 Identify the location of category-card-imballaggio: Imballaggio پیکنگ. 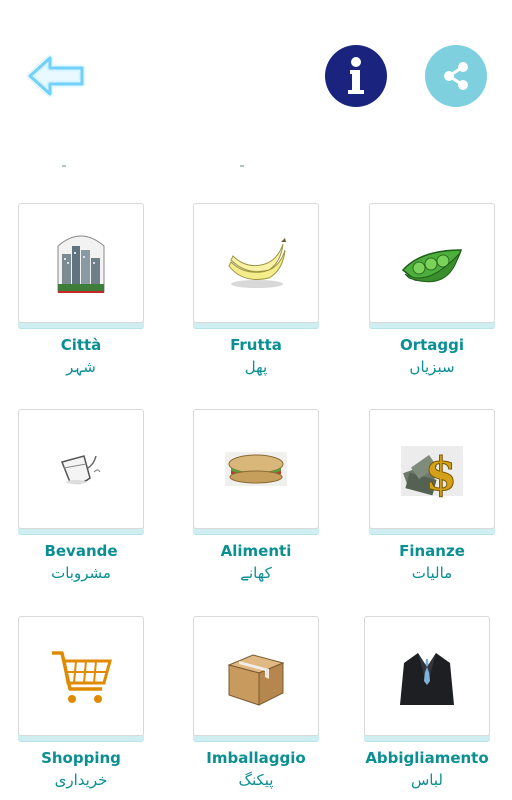
(256, 702).